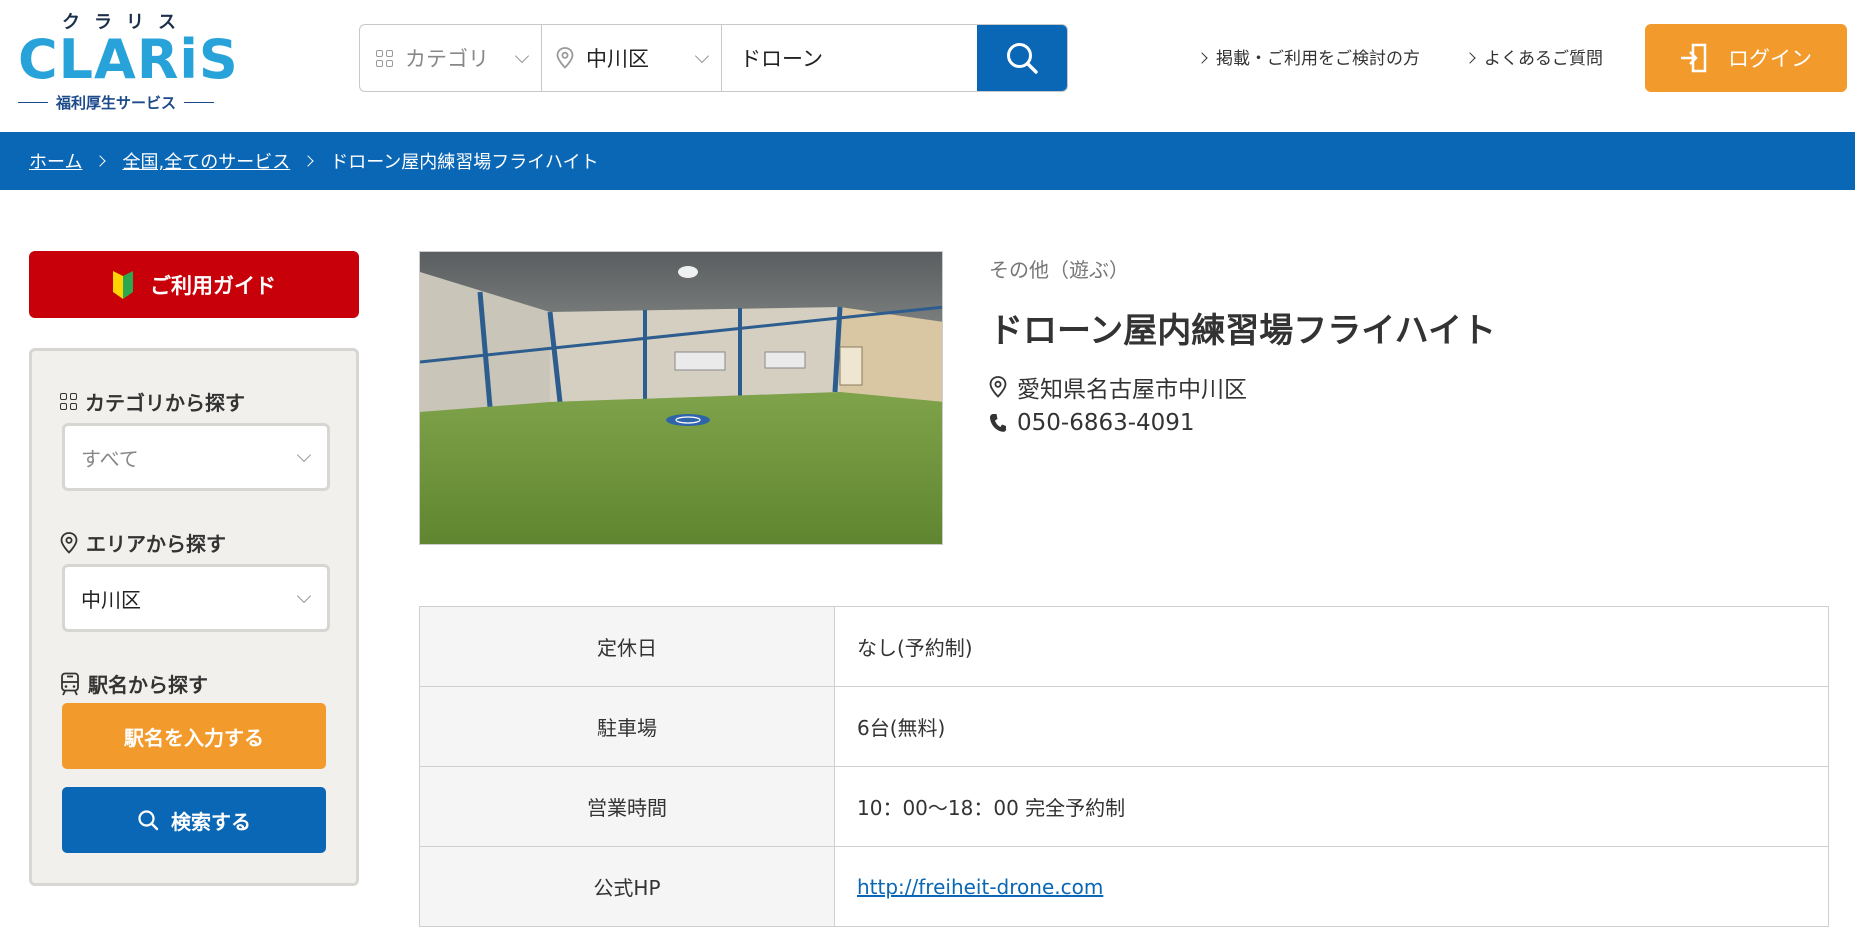 Image resolution: width=1855 pixels, height=933 pixels. I want to click on area-selected-value: 中川区, so click(617, 59).